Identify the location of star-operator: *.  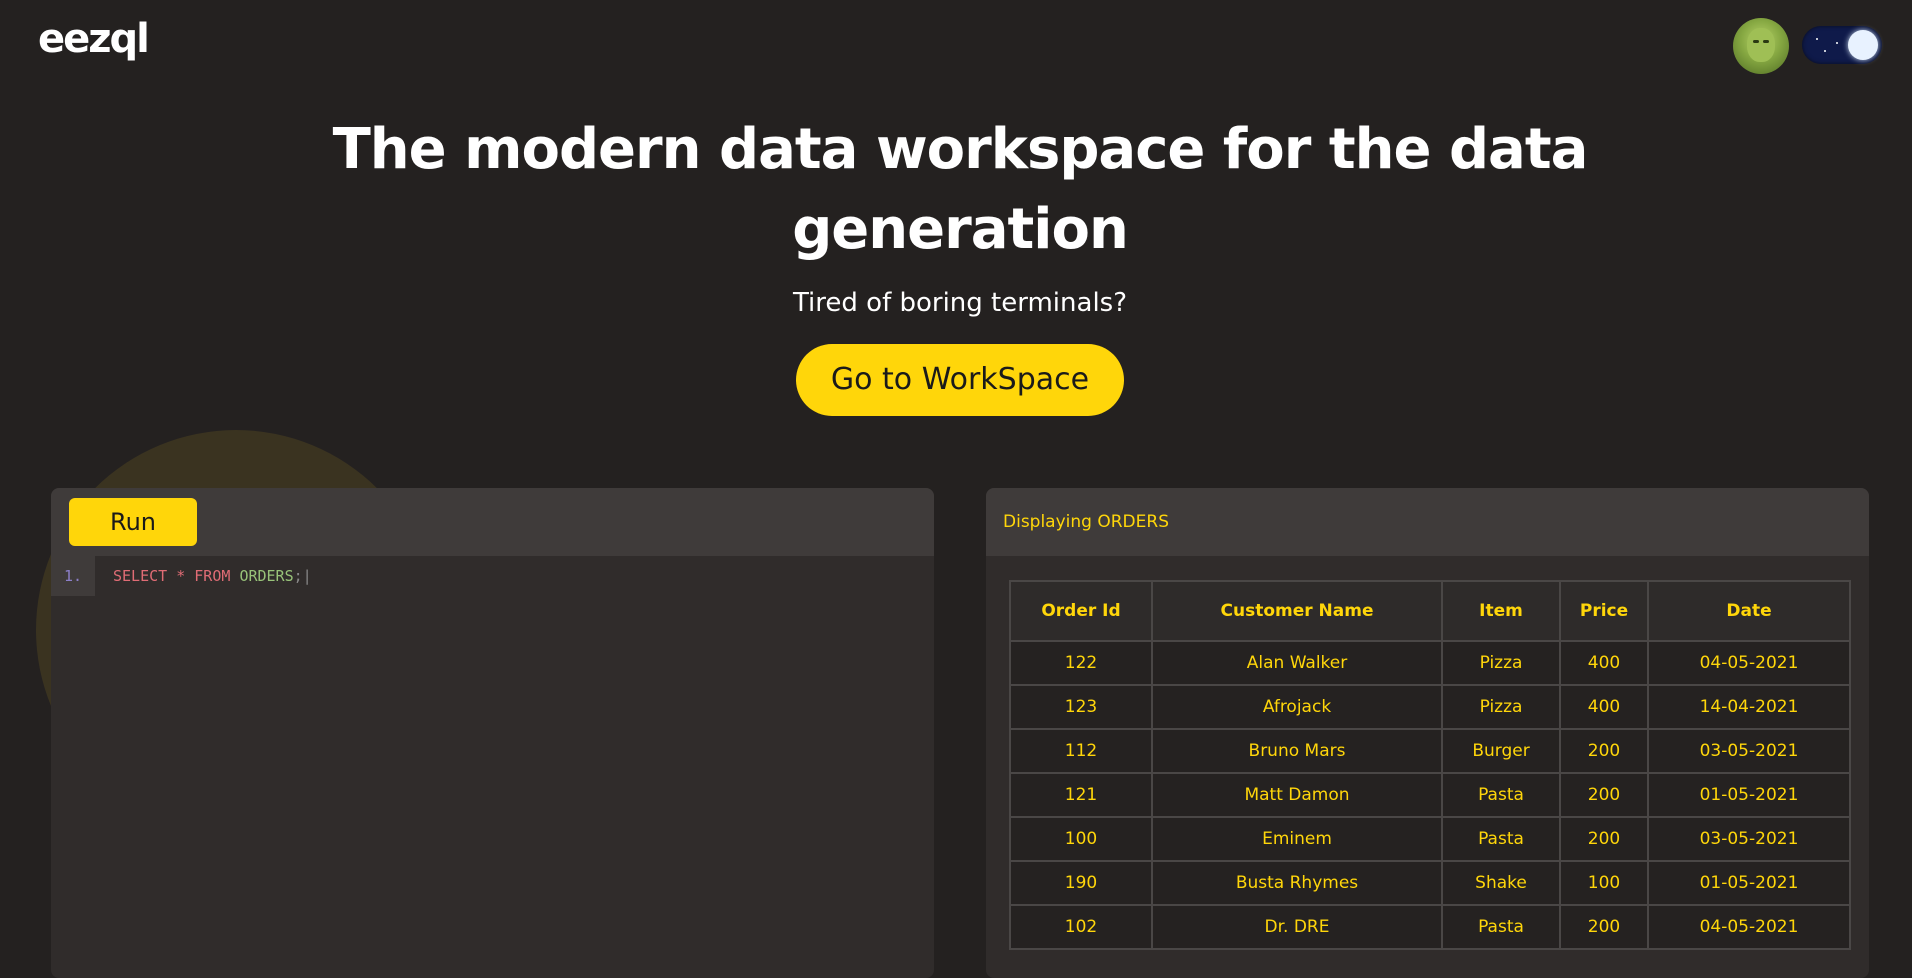
(181, 576).